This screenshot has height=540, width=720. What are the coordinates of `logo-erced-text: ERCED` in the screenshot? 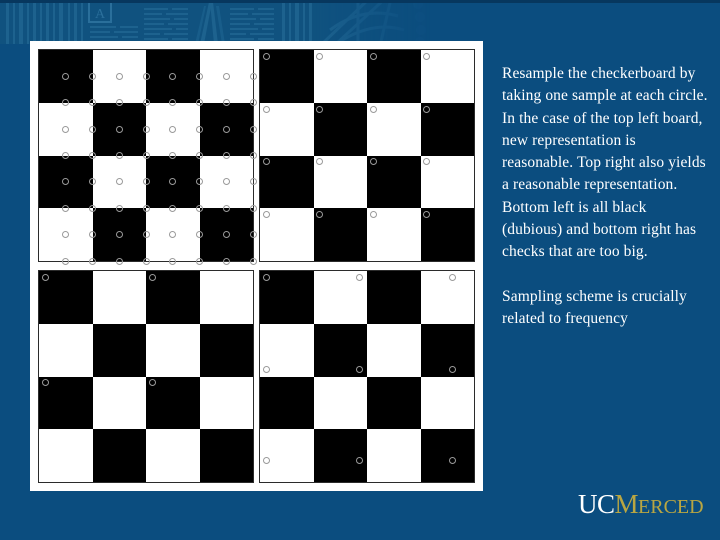 It's located at (671, 507).